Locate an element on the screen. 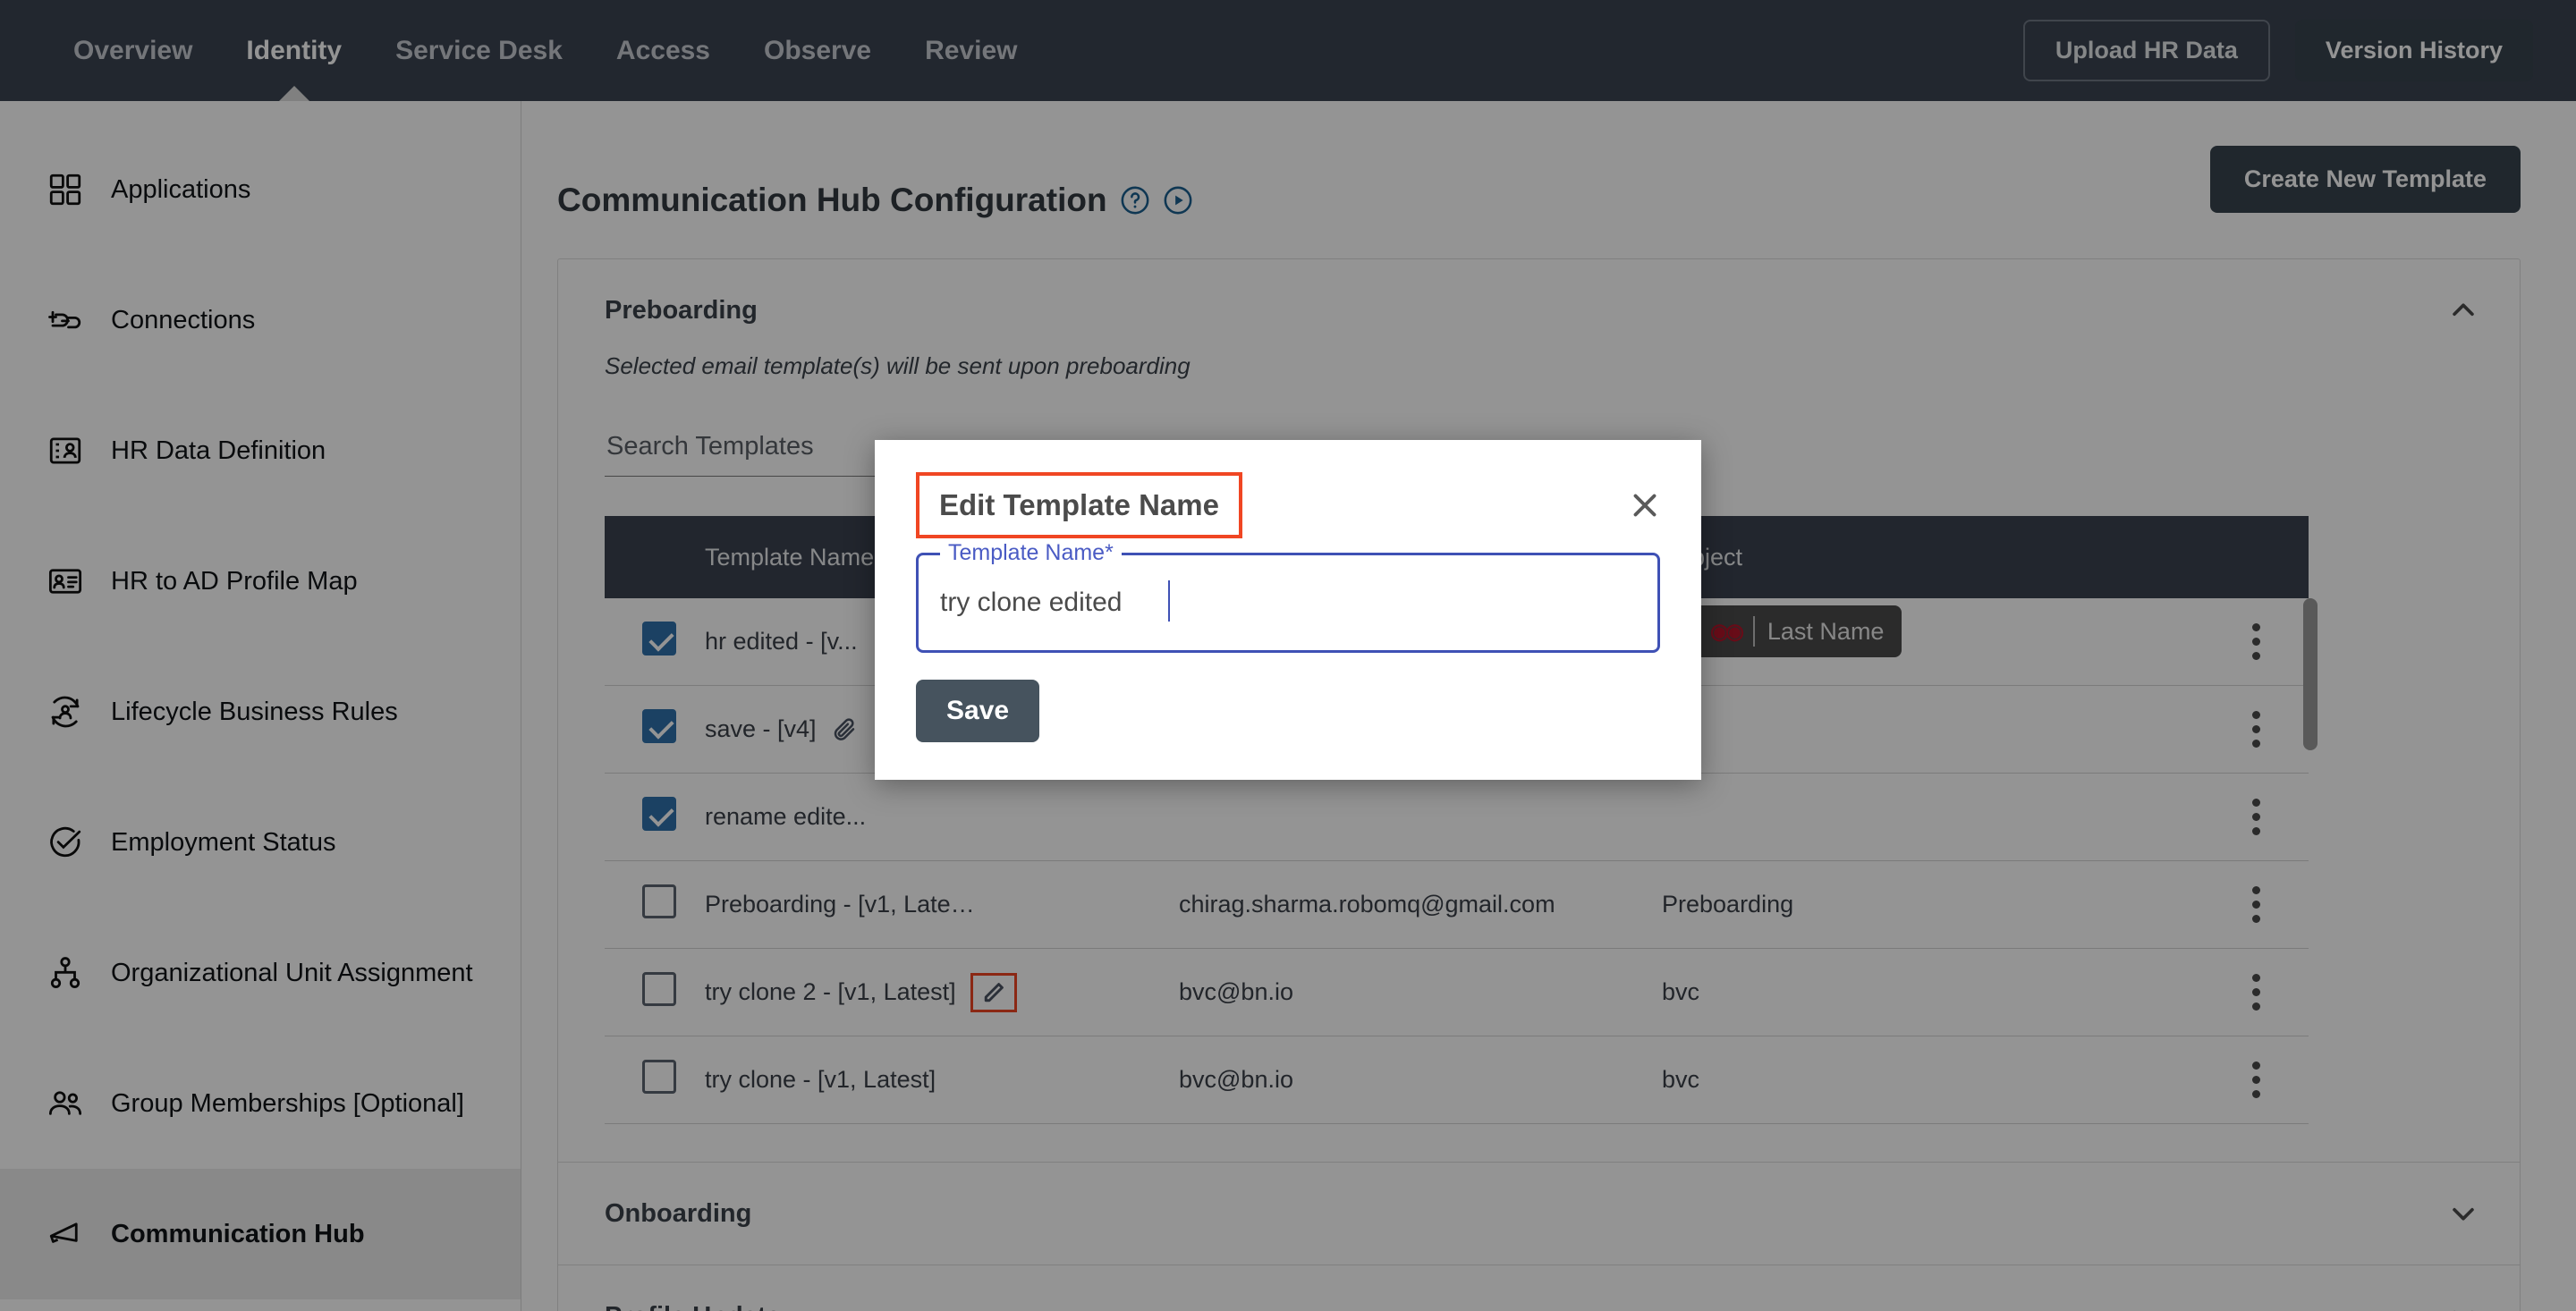 The image size is (2576, 1311). dialog-title: Edit Template Name is located at coordinates (1079, 504).